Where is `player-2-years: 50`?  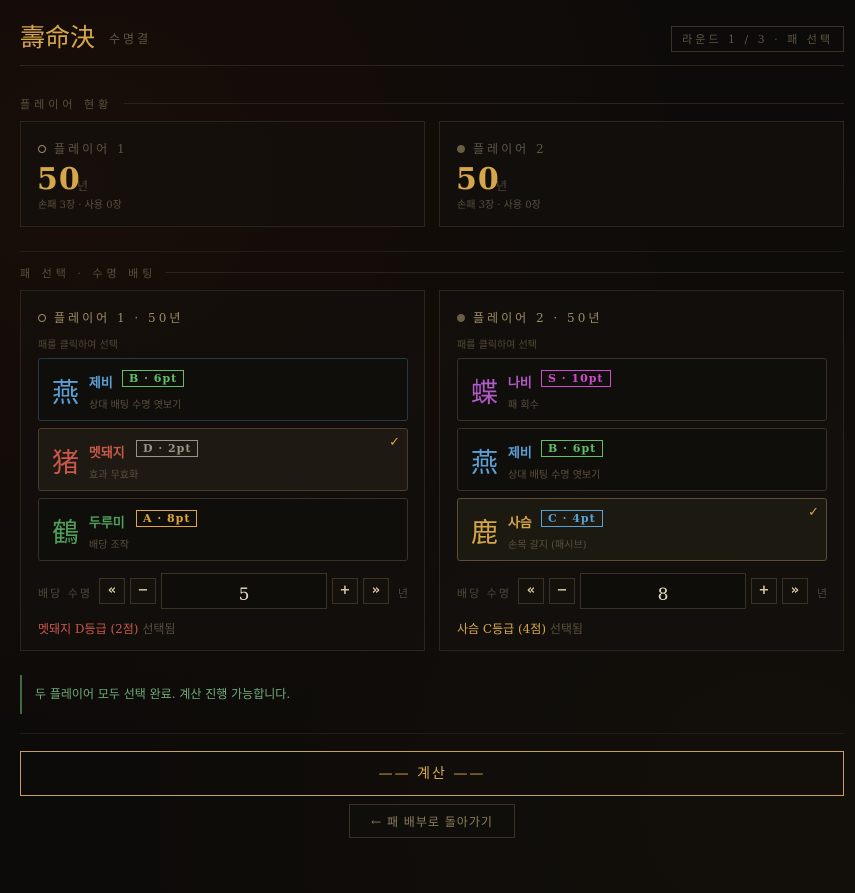
player-2-years: 50 is located at coordinates (478, 179).